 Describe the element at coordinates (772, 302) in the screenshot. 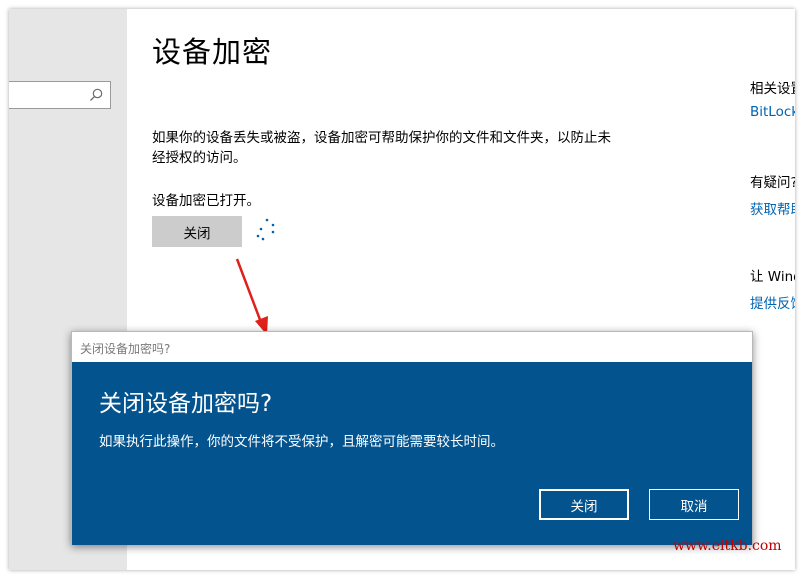

I see `give-feedback-link: 提供反馈` at that location.